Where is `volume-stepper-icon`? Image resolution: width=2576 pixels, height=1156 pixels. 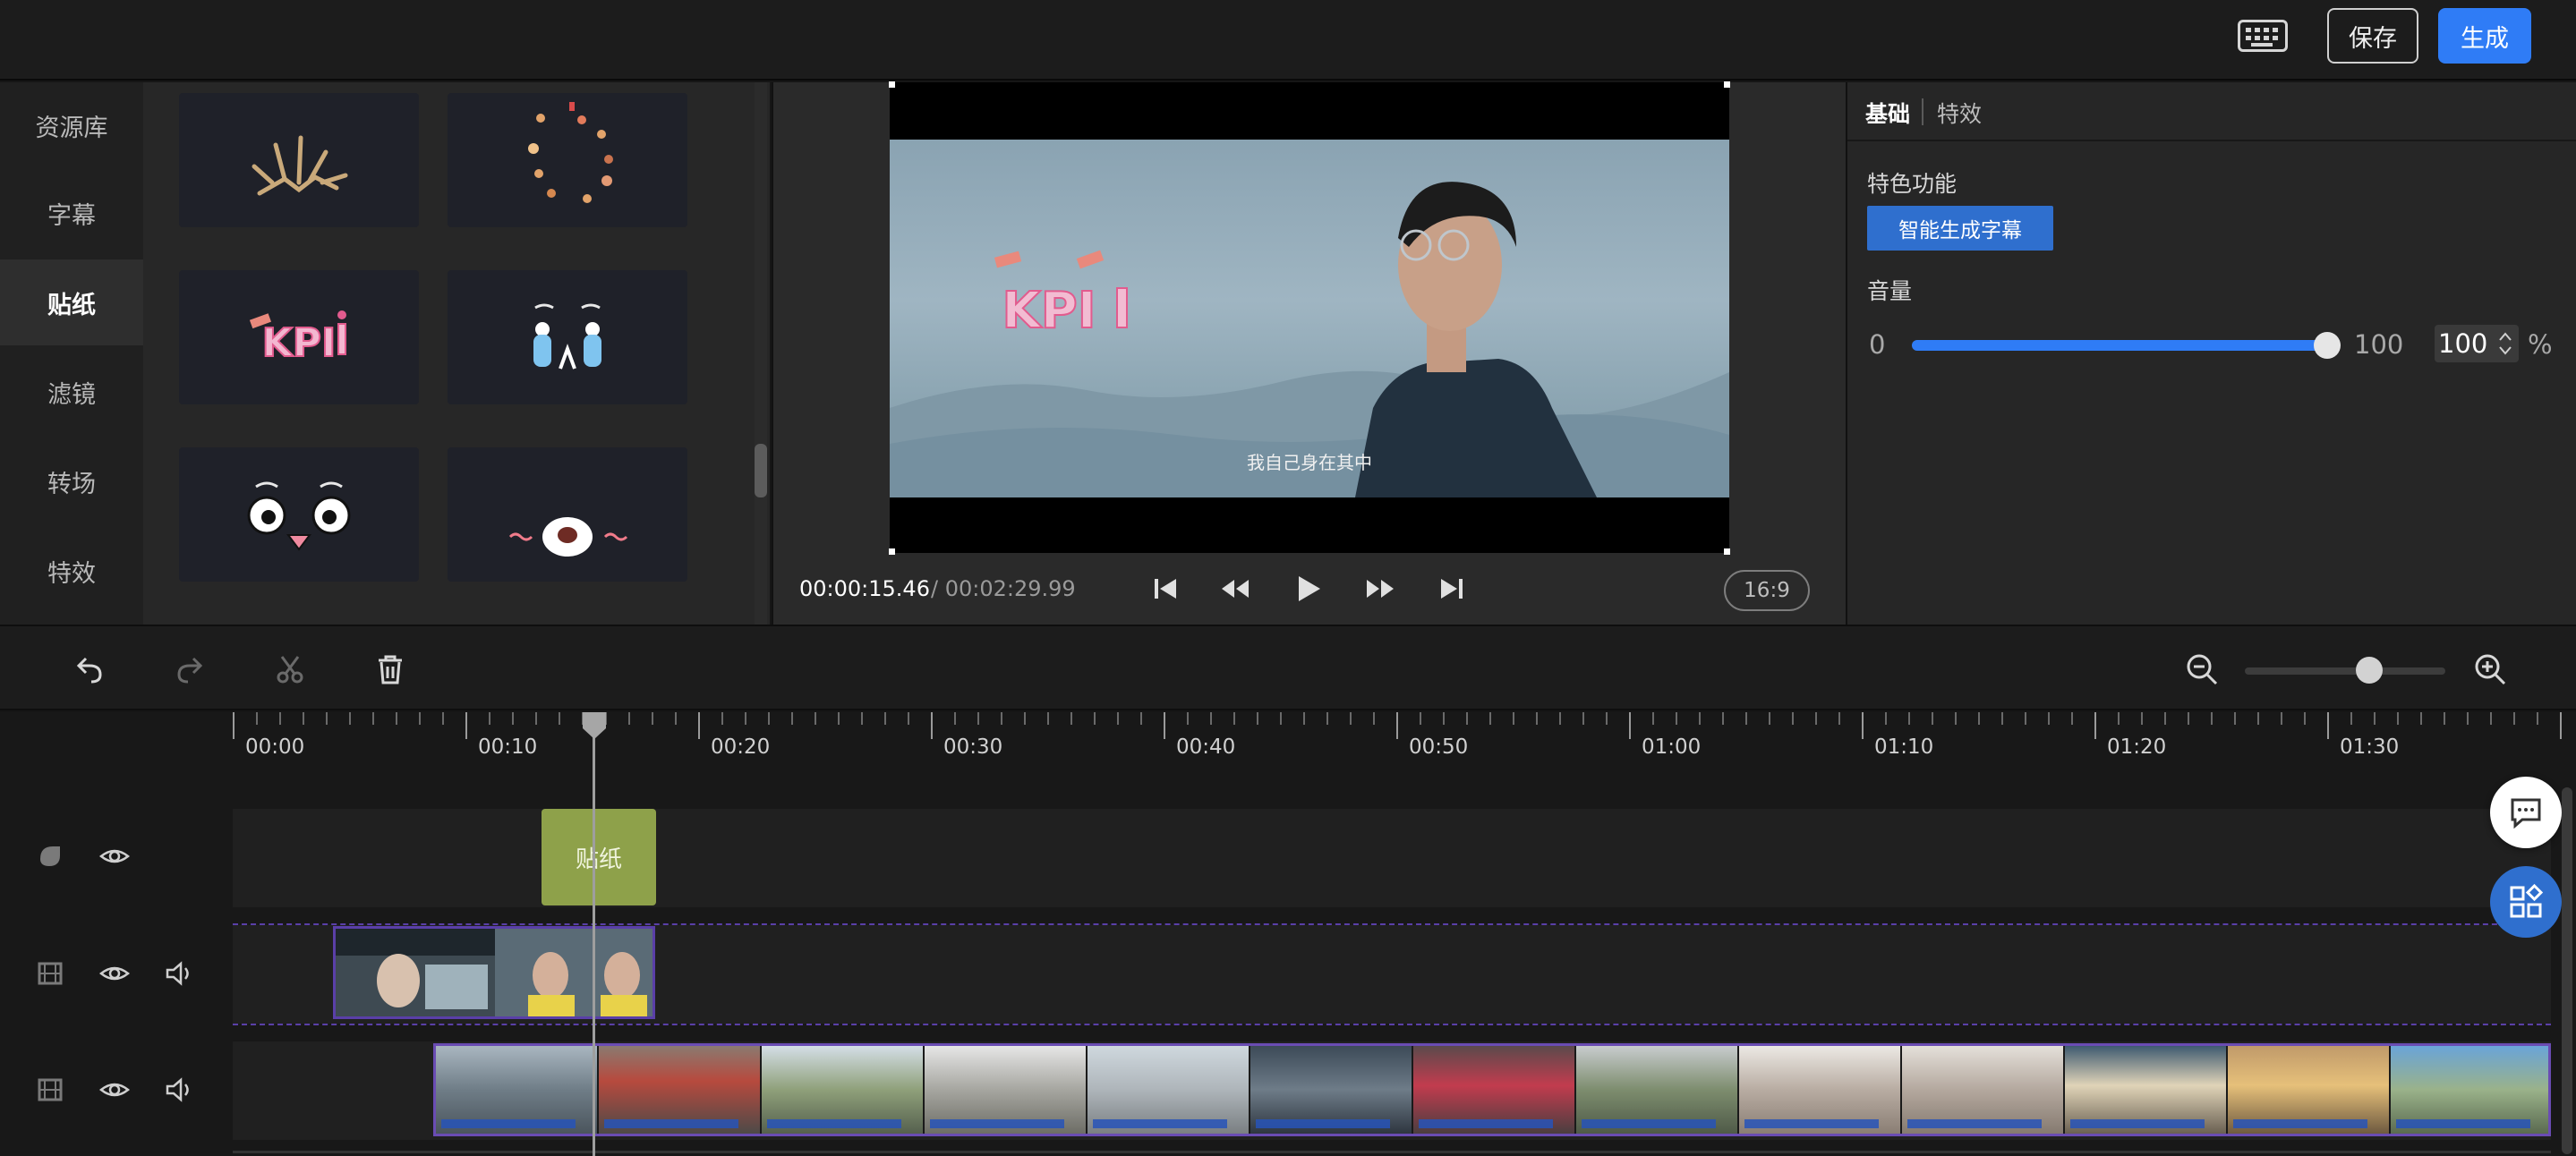
volume-stepper-icon is located at coordinates (2505, 343).